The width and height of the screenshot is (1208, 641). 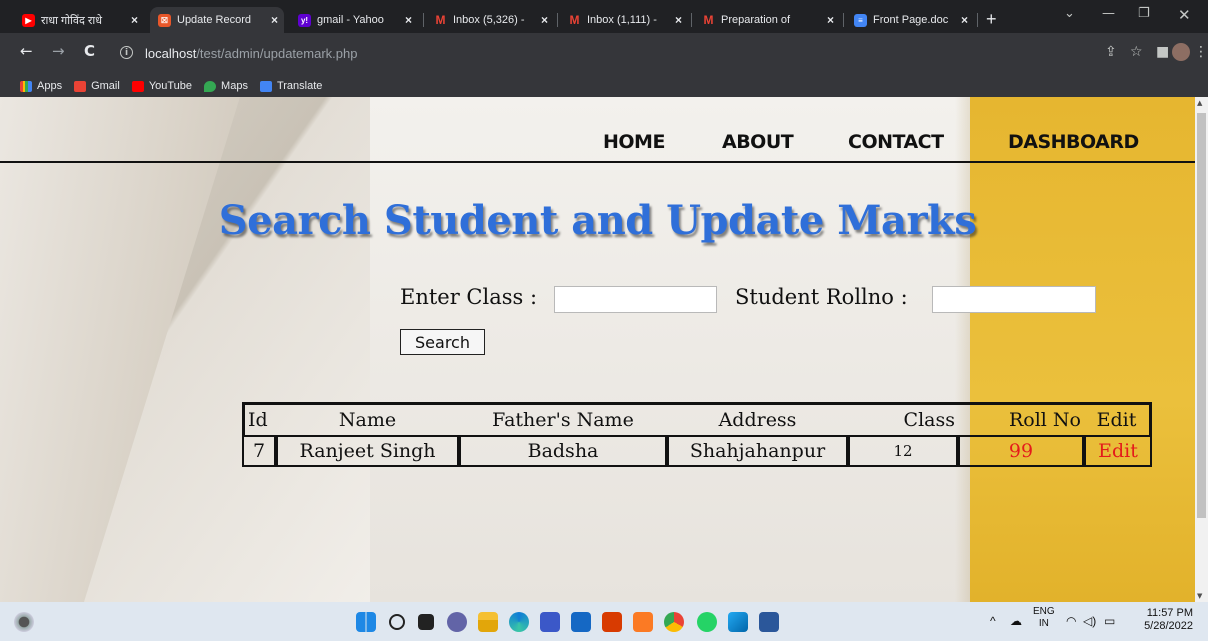 I want to click on class-label: Enter Class :, so click(x=469, y=297).